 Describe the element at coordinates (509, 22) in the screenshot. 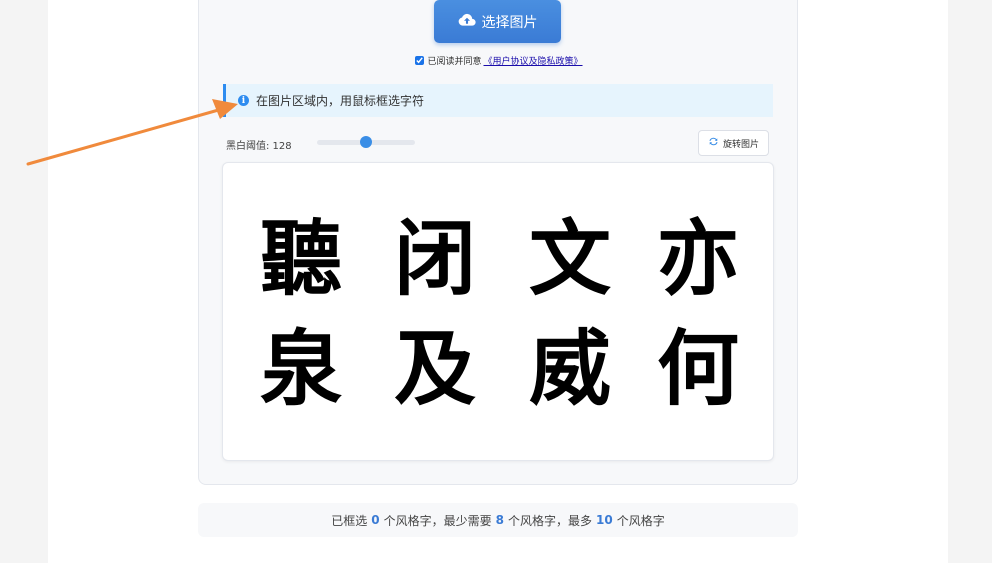

I see `select-image-label: 选择图片` at that location.